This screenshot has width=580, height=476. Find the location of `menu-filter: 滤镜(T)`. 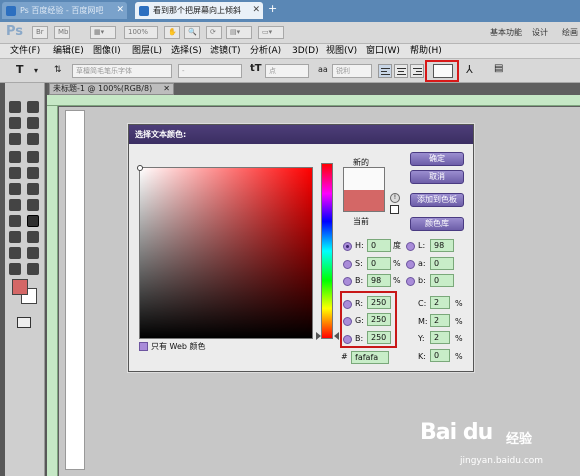

menu-filter: 滤镜(T) is located at coordinates (225, 51).